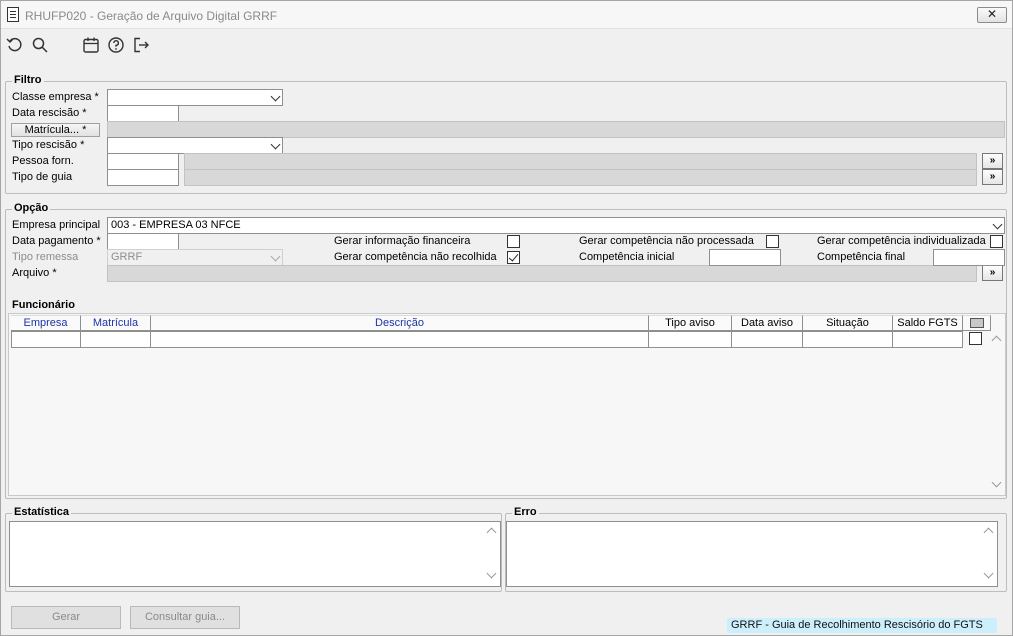 The width and height of the screenshot is (1013, 636). I want to click on filtro-title: Filtro, so click(28, 80).